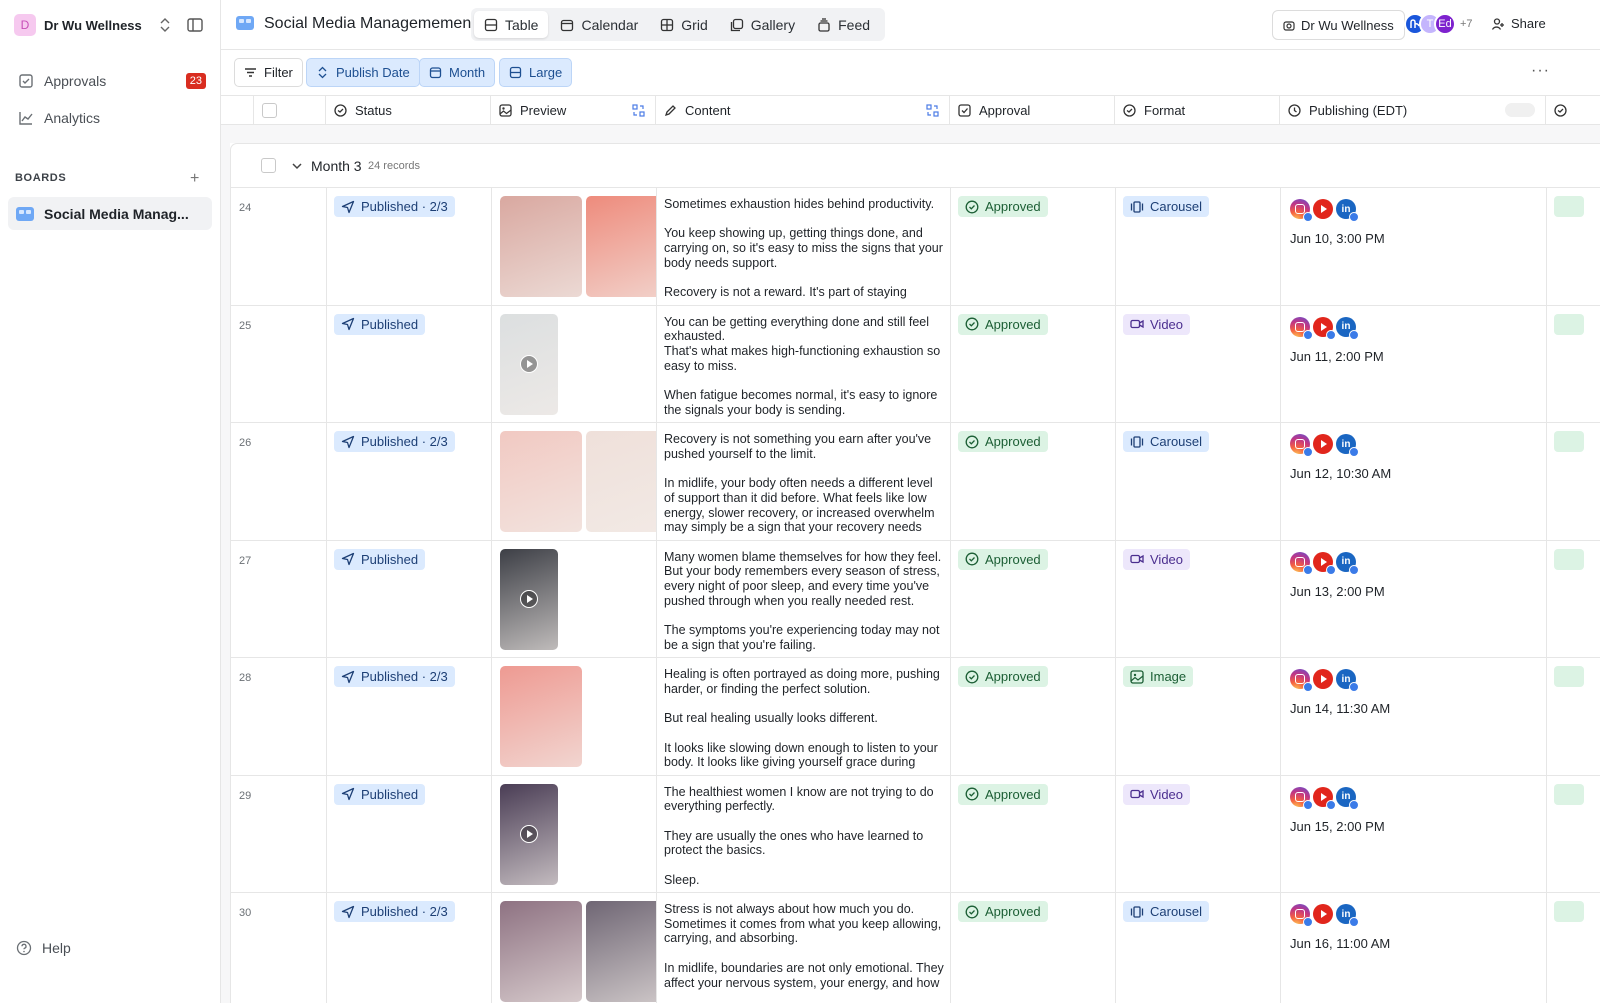 This screenshot has width=1600, height=1003. Describe the element at coordinates (1414, 598) in the screenshot. I see `publishing-cell: in Jun 13, 2:00 PM` at that location.